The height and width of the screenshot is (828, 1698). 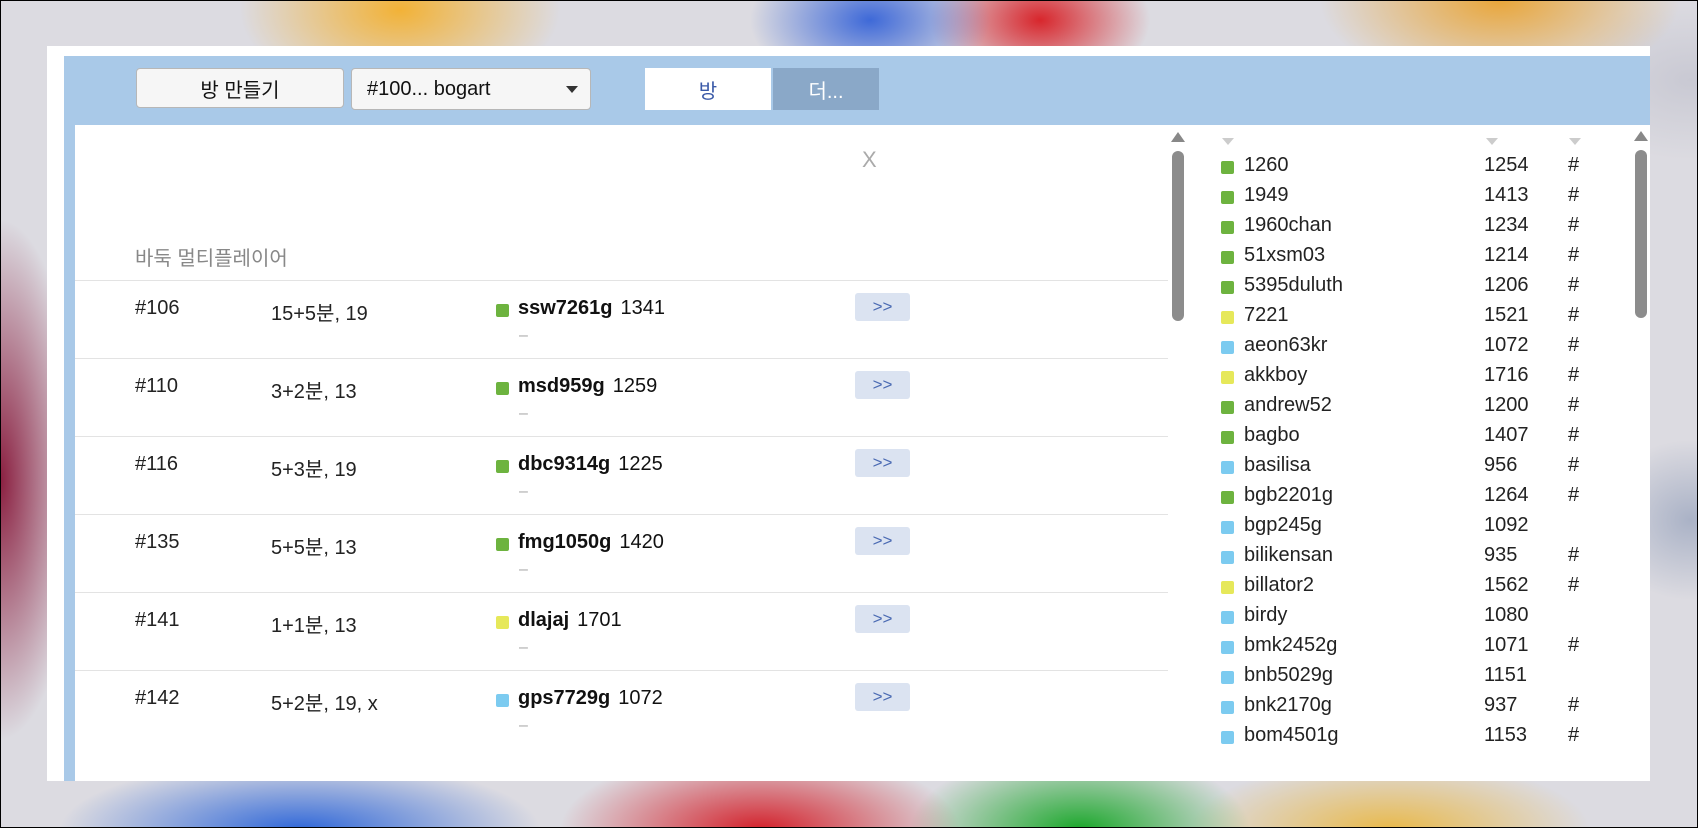 What do you see at coordinates (240, 88) in the screenshot?
I see `create-room-button: 방 만들기` at bounding box center [240, 88].